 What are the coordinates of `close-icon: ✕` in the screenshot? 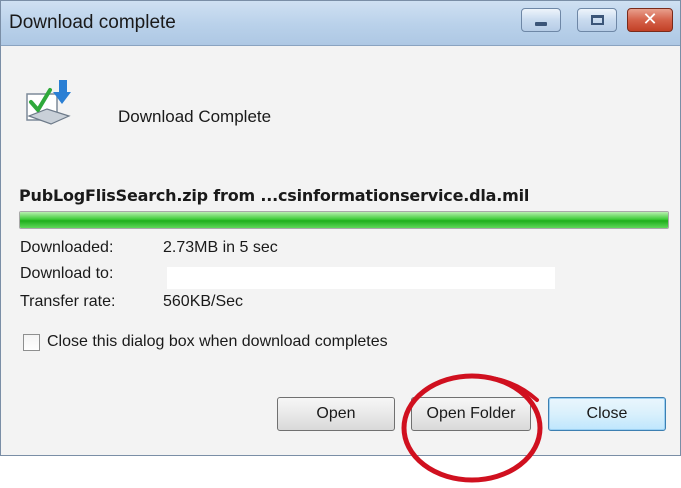 It's located at (650, 19).